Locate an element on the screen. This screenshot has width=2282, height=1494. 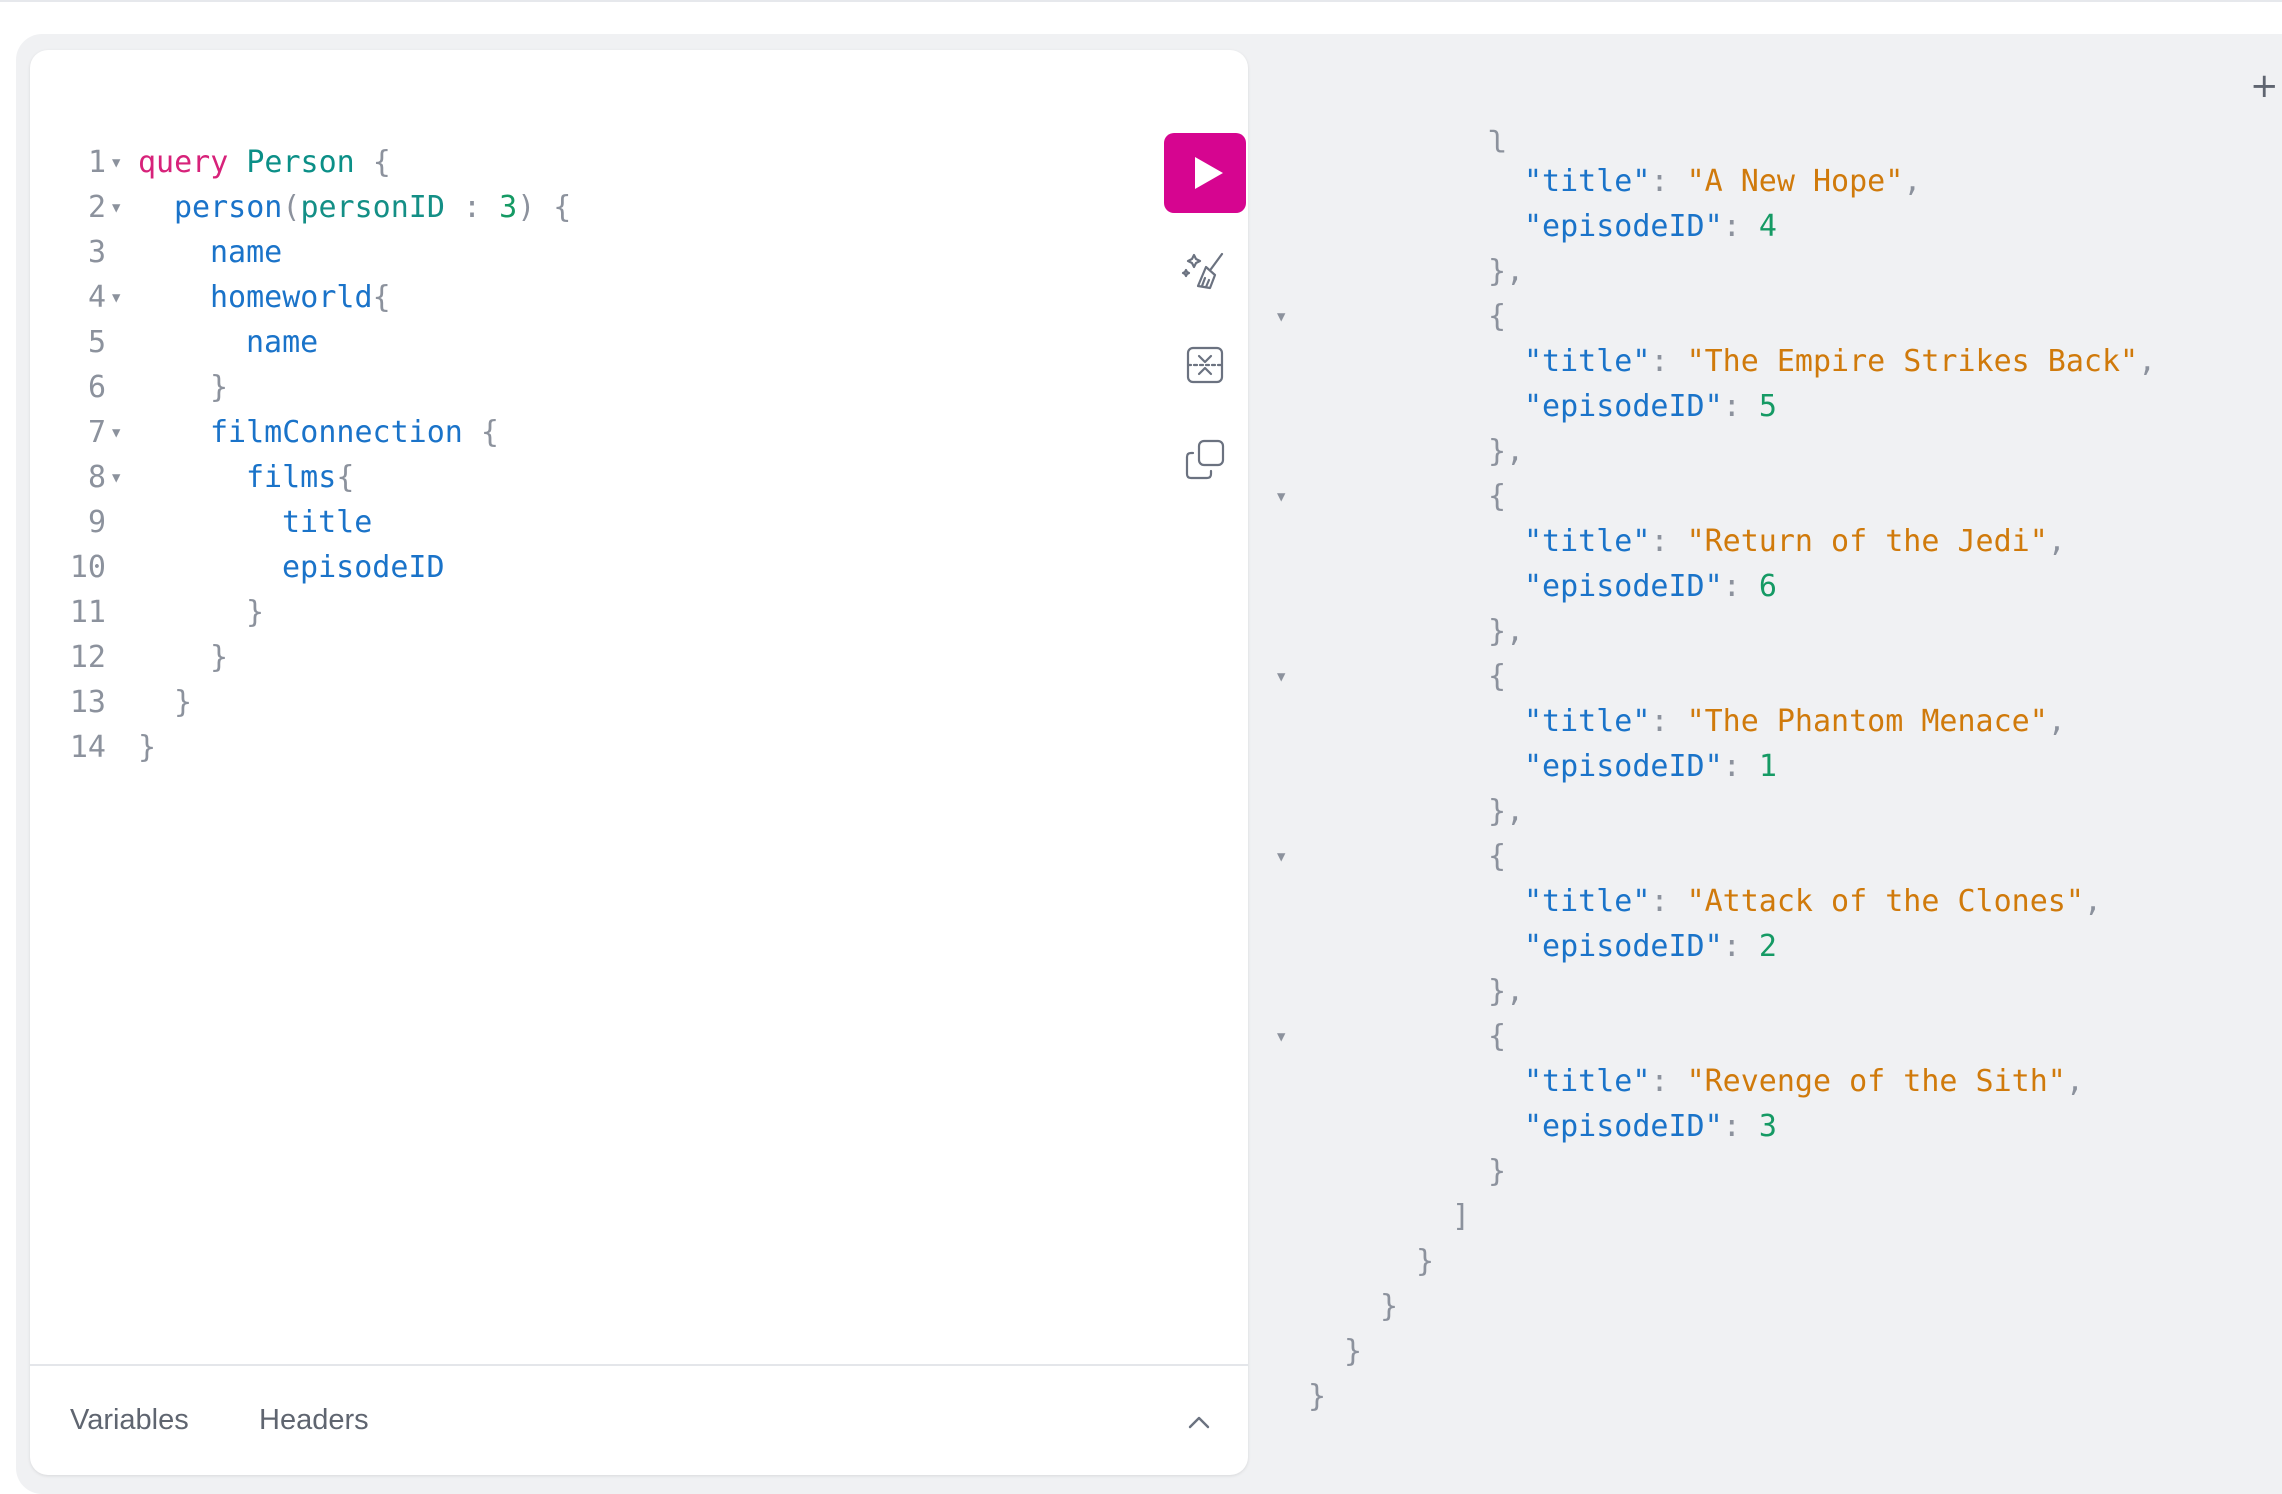
code-text: "title": "Return of the Jedi", is located at coordinates (1795, 541).